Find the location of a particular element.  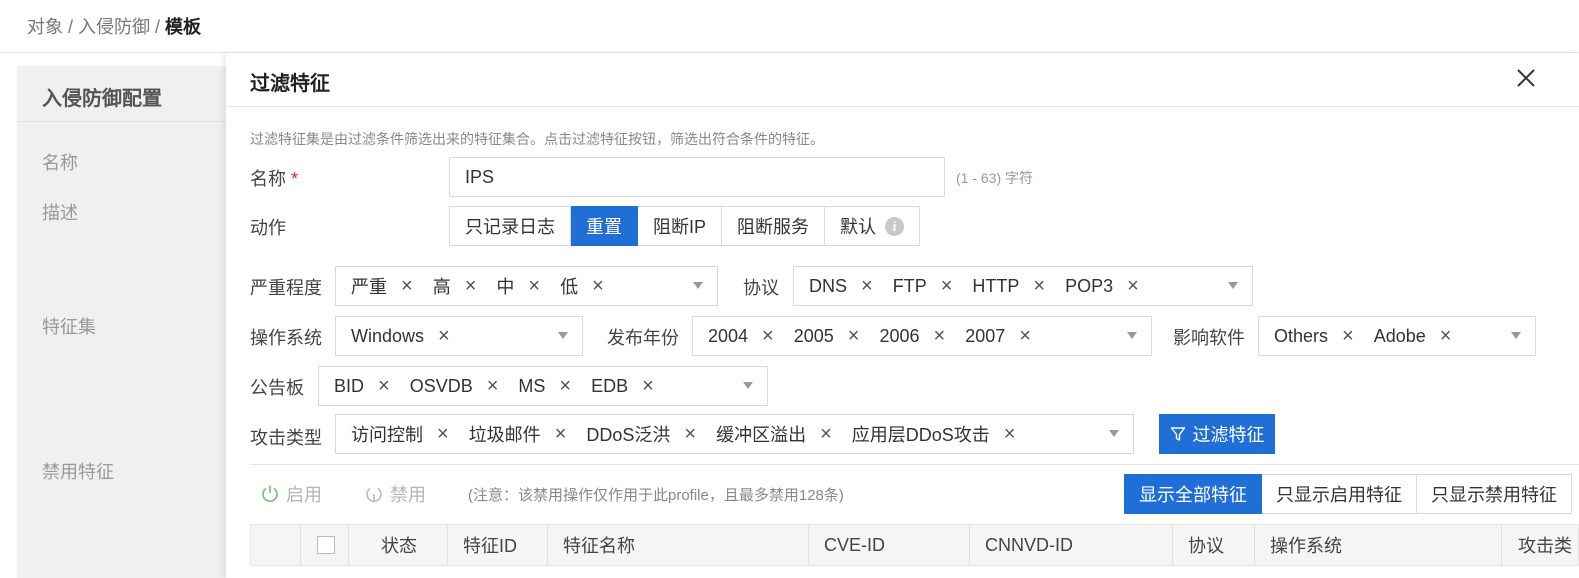

tag-bulletin-osvdb: OSVDB × is located at coordinates (454, 386).